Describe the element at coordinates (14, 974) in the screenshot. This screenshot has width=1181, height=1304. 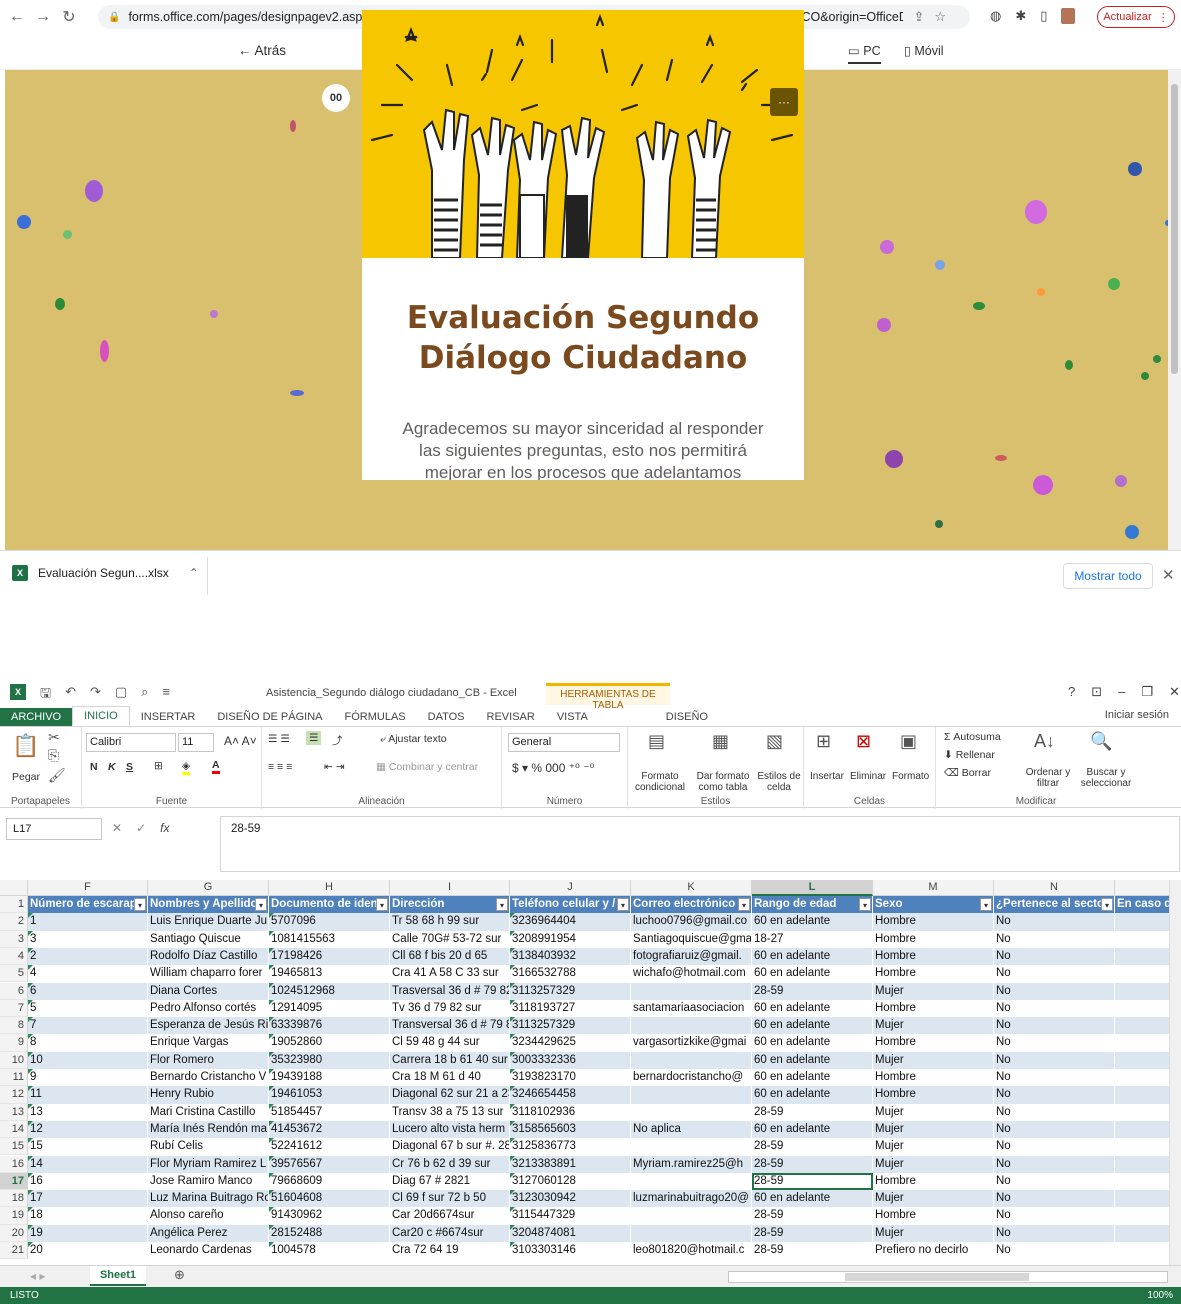
I see `row-header: 5` at that location.